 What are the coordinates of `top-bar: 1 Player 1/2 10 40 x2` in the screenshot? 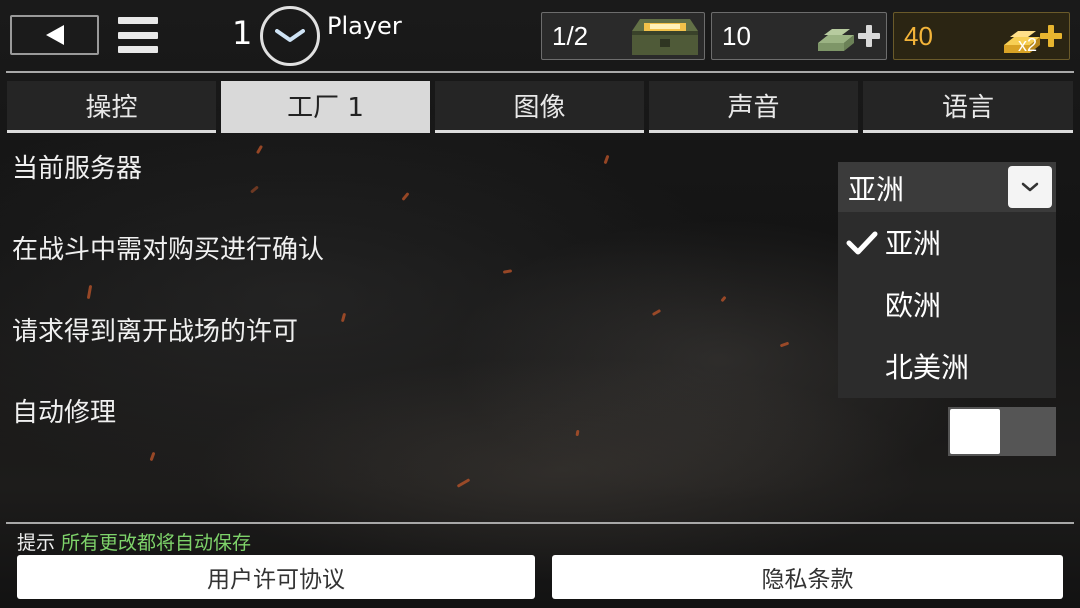 It's located at (540, 36).